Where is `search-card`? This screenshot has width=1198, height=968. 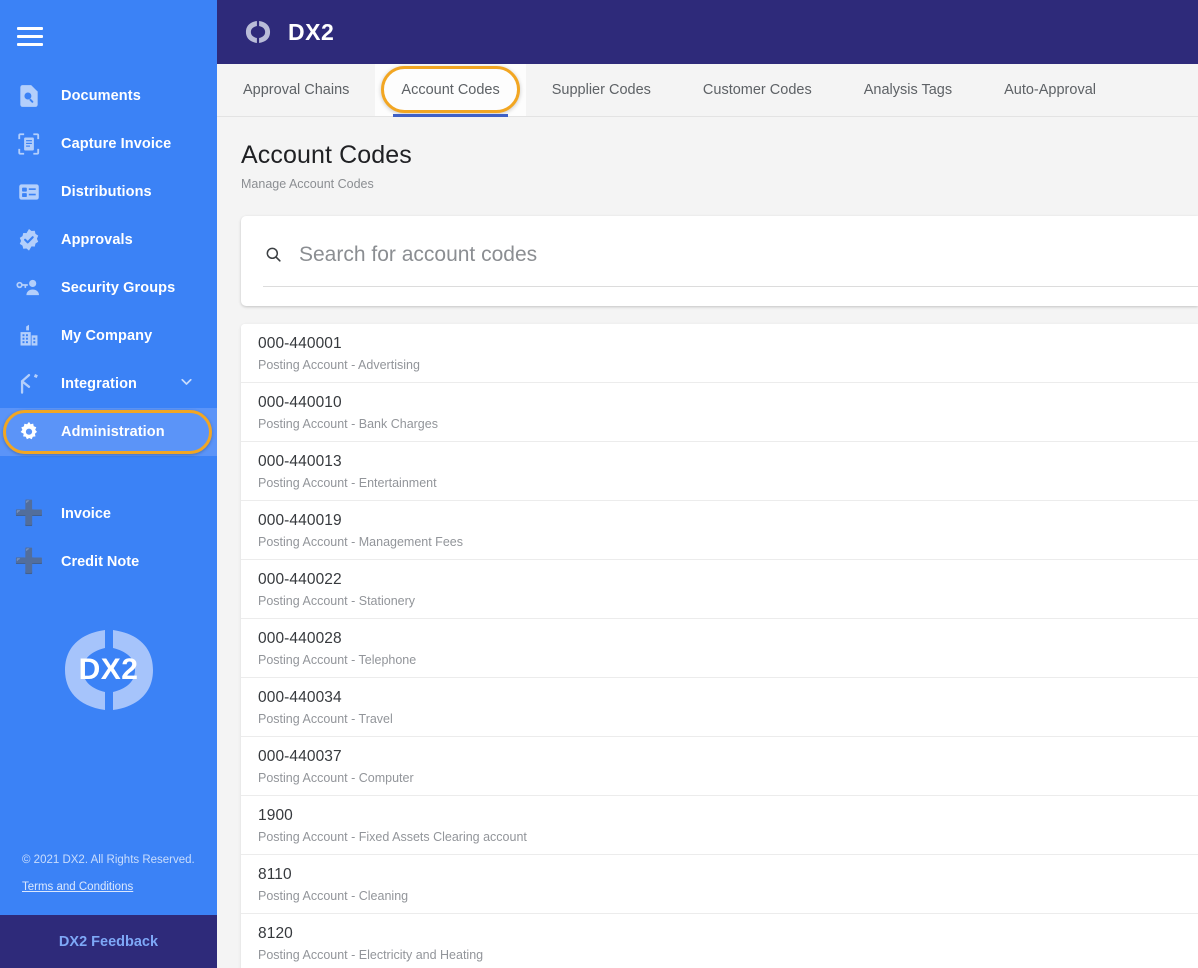
search-card is located at coordinates (719, 261).